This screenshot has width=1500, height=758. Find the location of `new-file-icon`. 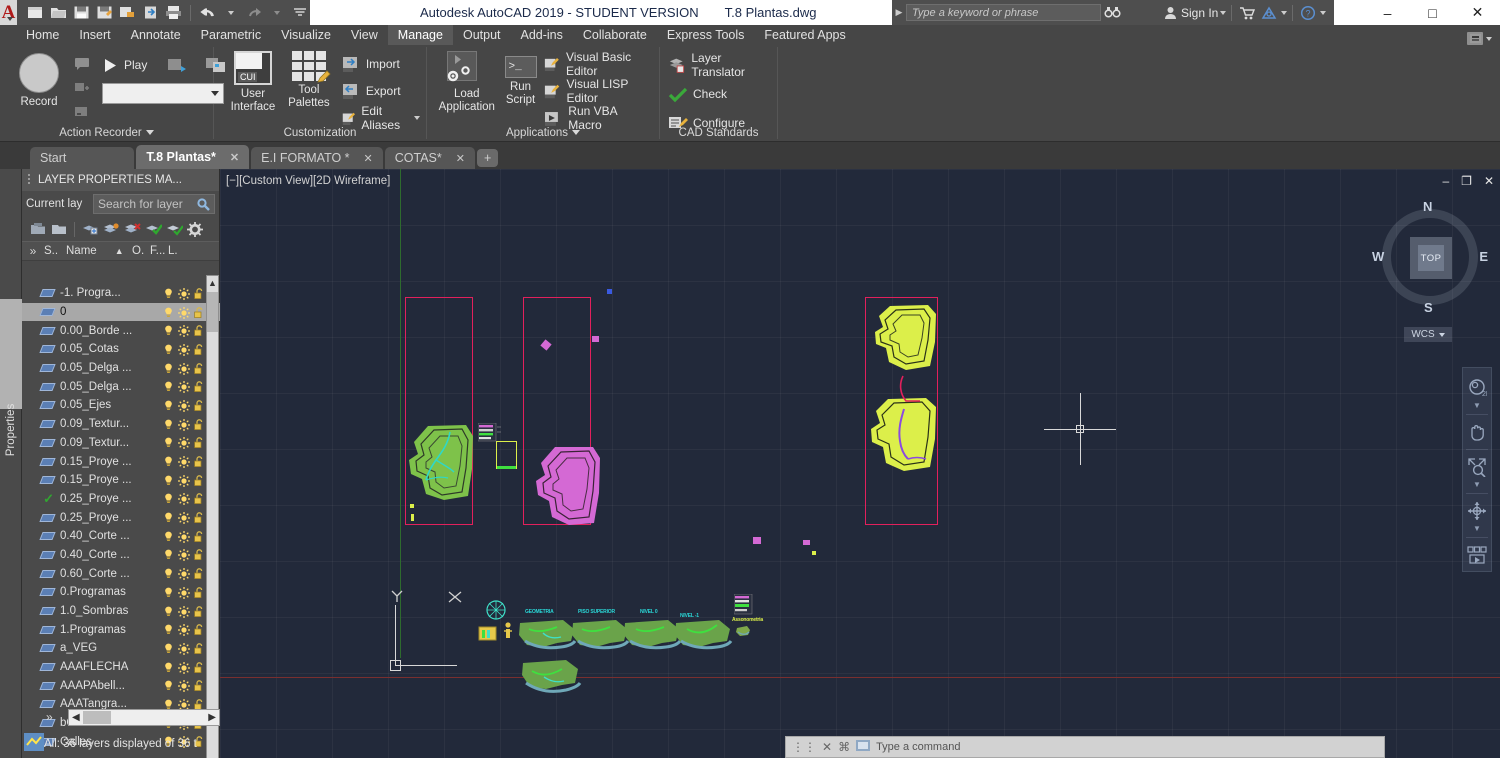

new-file-icon is located at coordinates (35, 13).